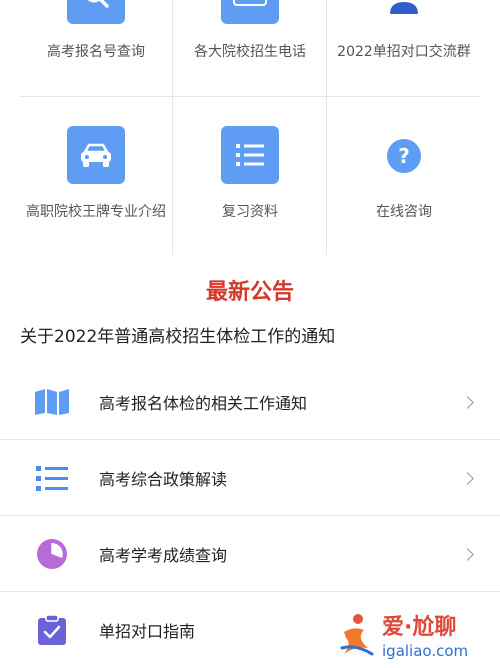 This screenshot has height=668, width=500. Describe the element at coordinates (163, 479) in the screenshot. I see `list-item-label: 高考综合政策解读` at that location.